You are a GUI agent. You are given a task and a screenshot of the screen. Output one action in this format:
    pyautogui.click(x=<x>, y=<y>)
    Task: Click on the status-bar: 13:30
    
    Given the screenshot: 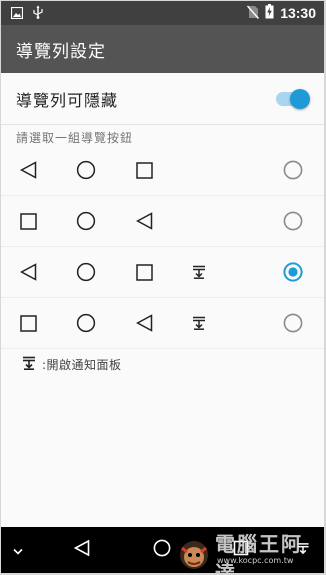 What is the action you would take?
    pyautogui.click(x=162, y=13)
    